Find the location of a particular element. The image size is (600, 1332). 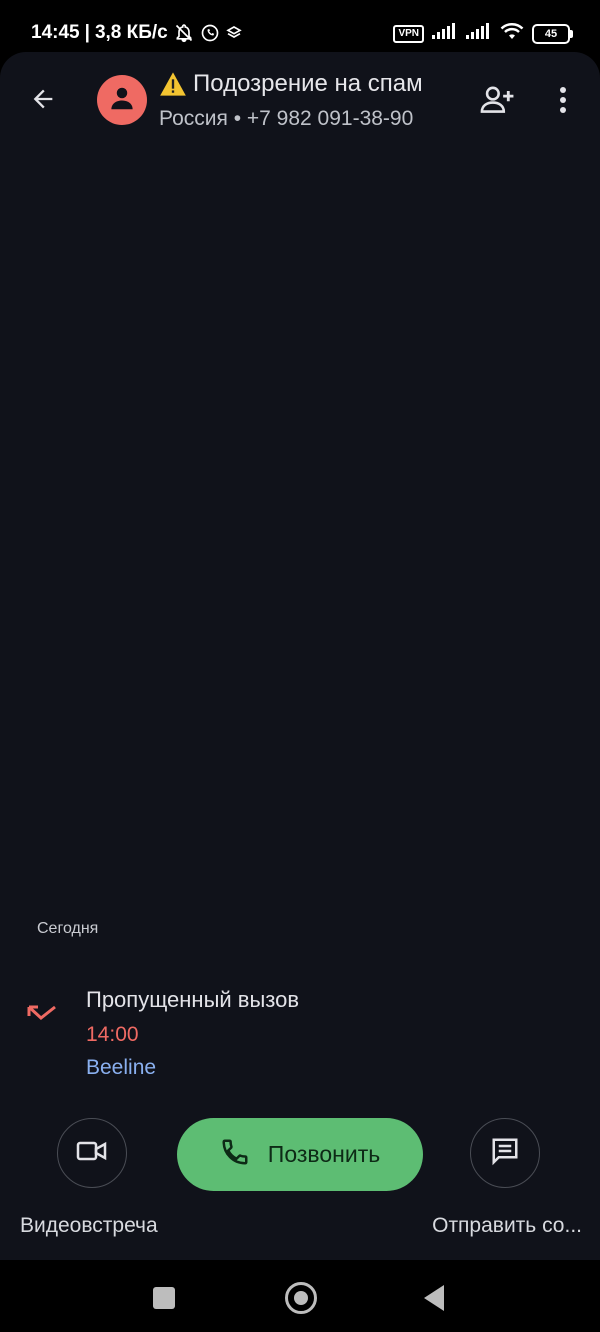

status-network-speed: 3,8 КБ/с is located at coordinates (131, 32).